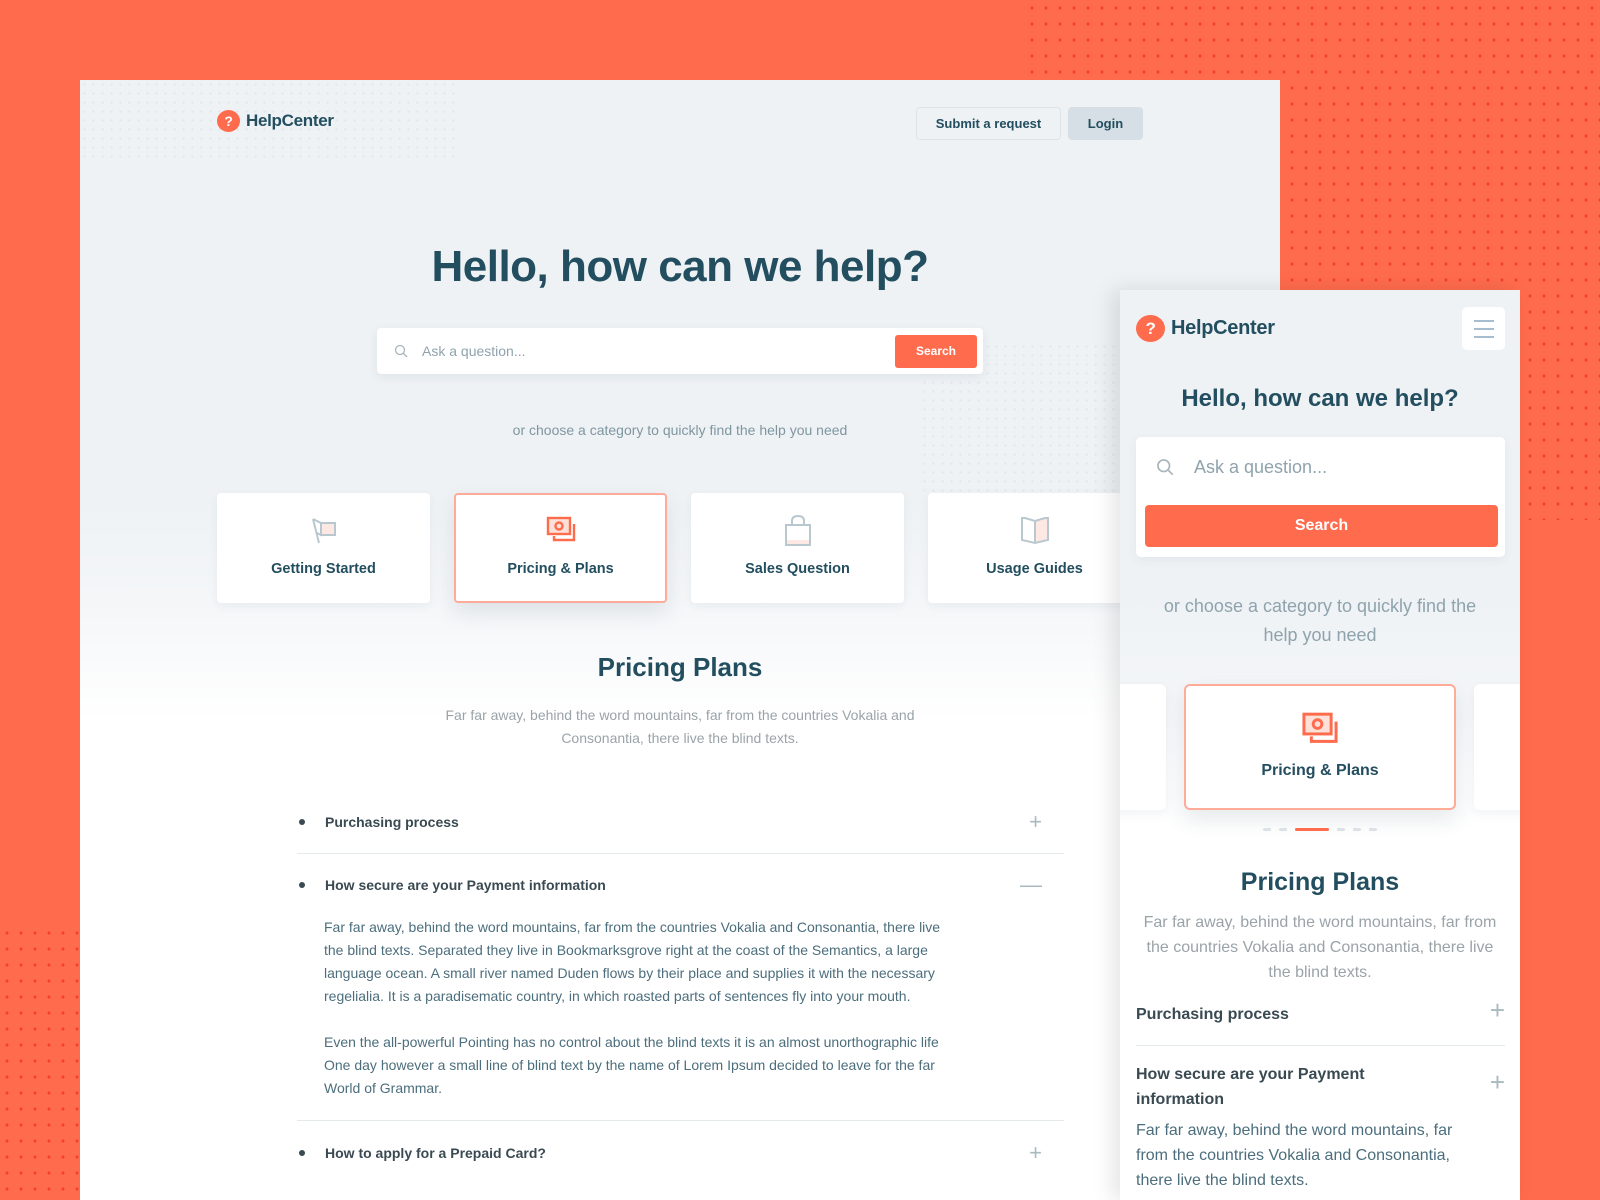  Describe the element at coordinates (797, 569) in the screenshot. I see `category-label: Sales Question` at that location.